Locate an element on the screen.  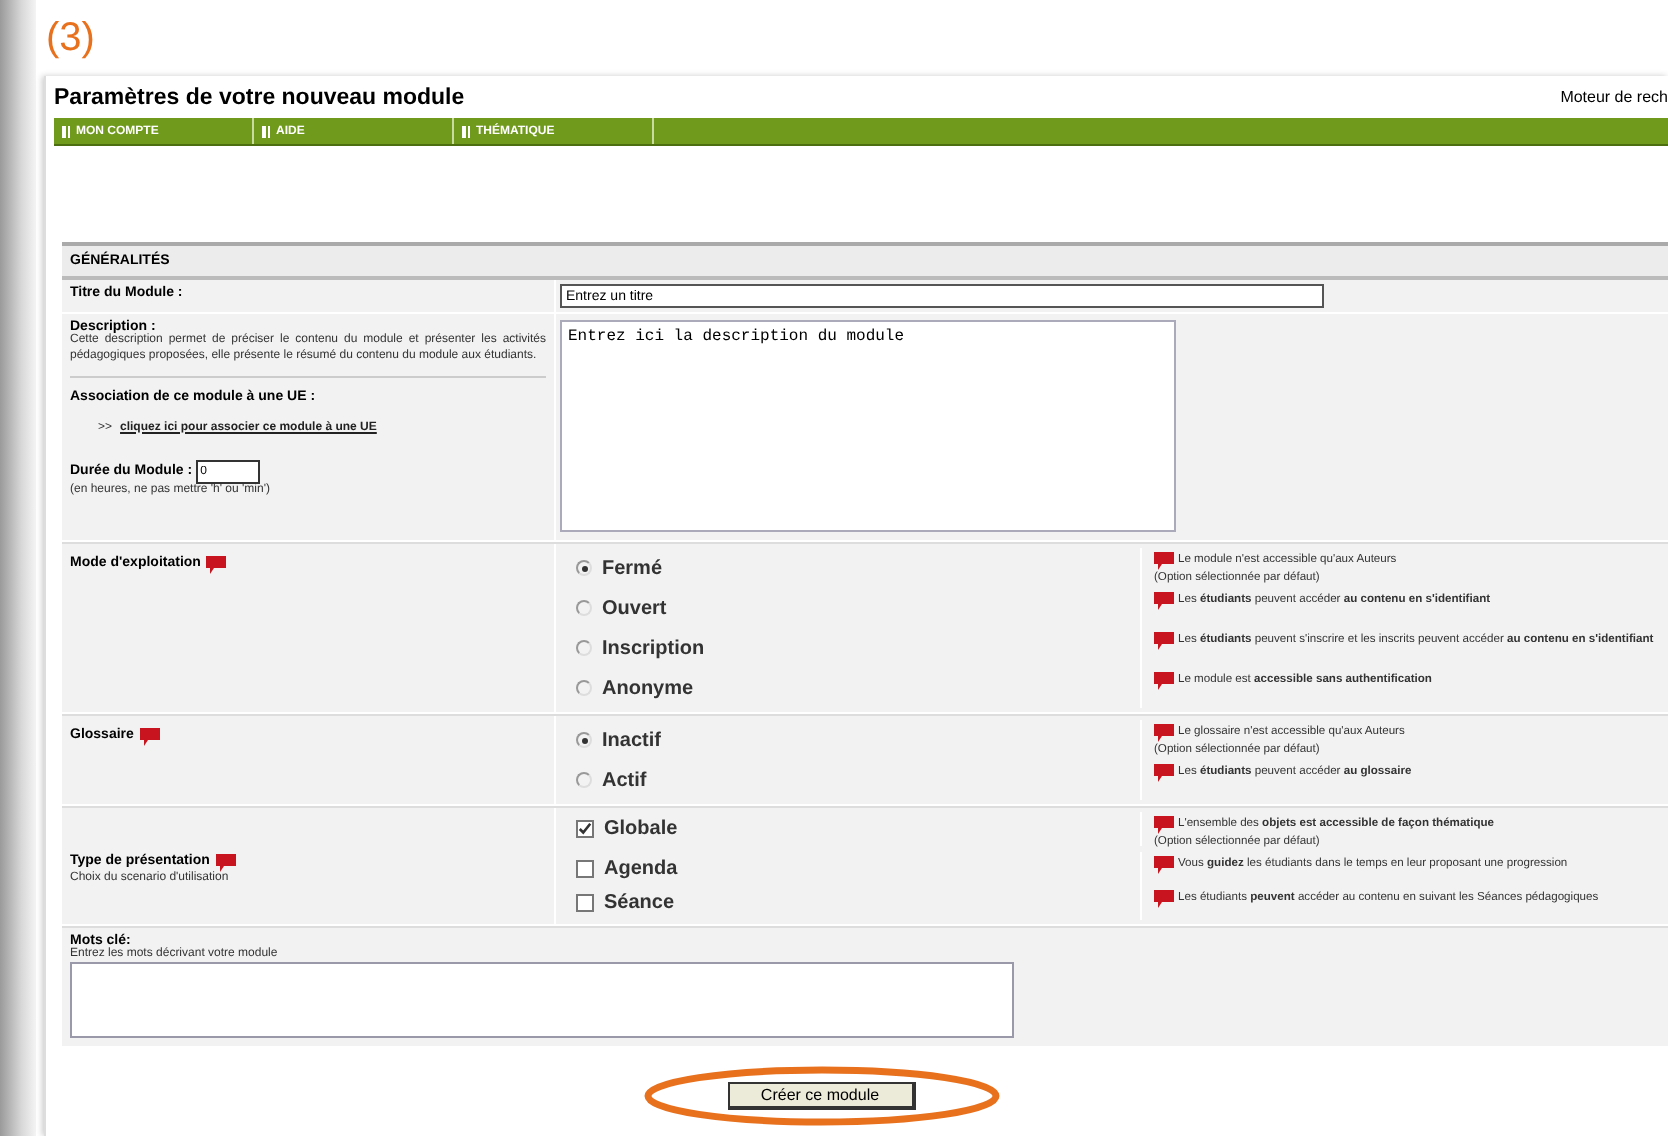
option-label: Inactif is located at coordinates (631, 740).